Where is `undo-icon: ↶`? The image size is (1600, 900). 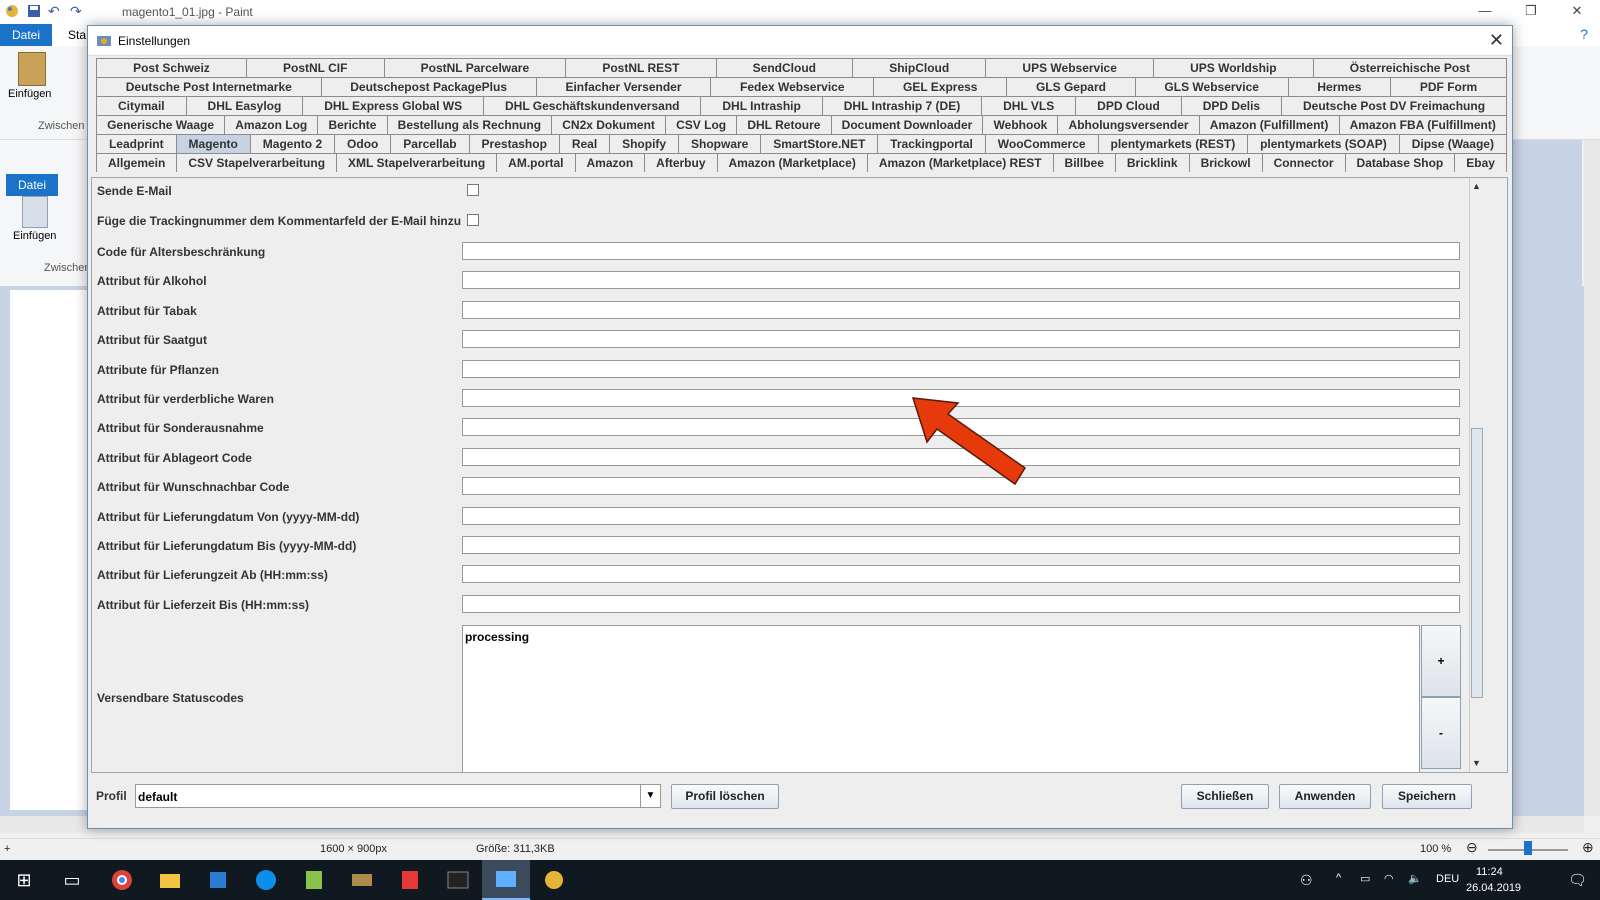
undo-icon: ↶ is located at coordinates (56, 11).